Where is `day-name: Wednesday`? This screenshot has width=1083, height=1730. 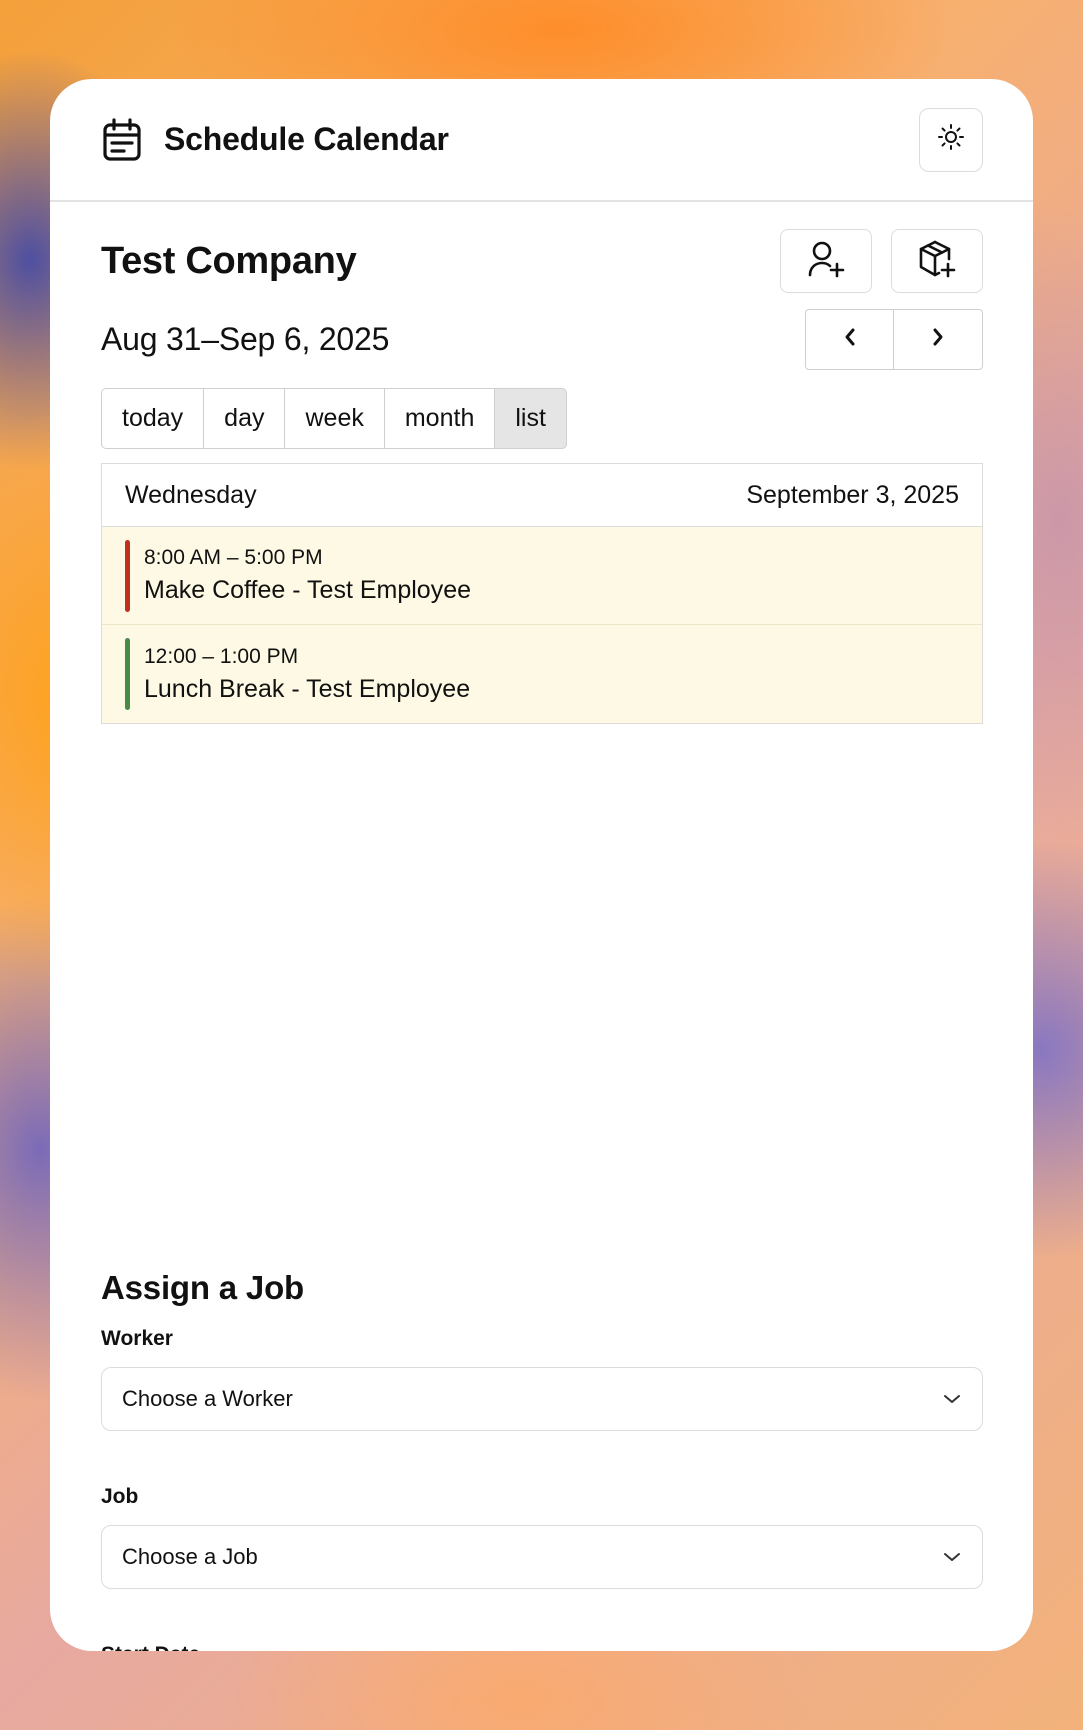
day-name: Wednesday is located at coordinates (191, 494).